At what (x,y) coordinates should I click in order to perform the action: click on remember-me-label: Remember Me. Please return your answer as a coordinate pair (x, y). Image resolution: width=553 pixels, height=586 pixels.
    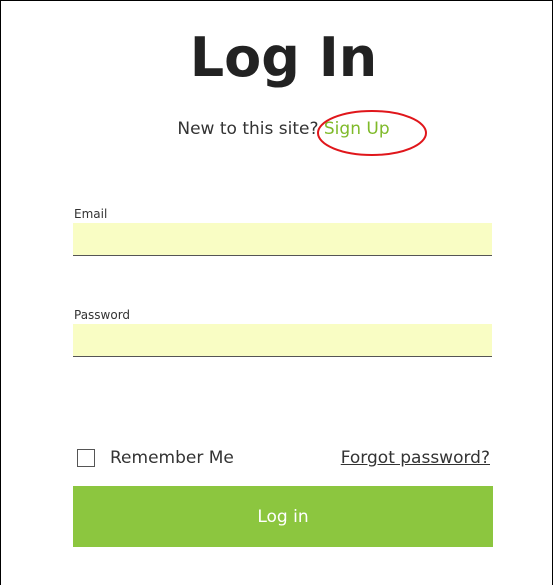
    Looking at the image, I should click on (172, 458).